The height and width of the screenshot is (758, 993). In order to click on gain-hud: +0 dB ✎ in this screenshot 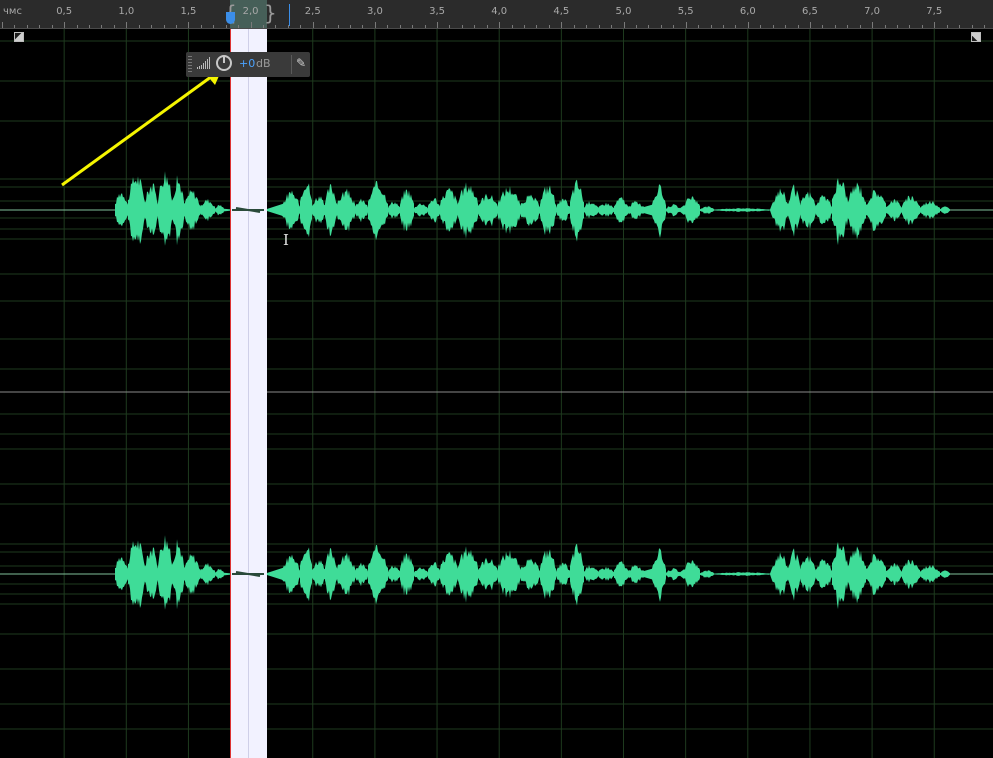, I will do `click(248, 64)`.